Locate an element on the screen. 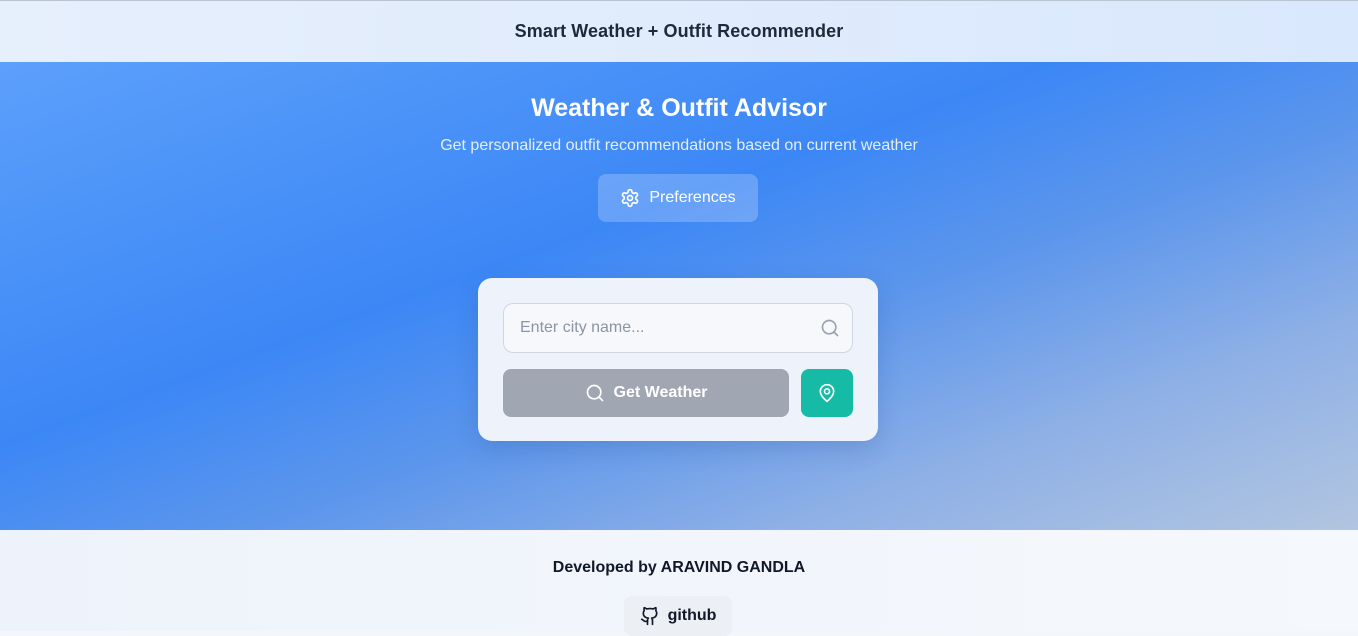  github-link: github is located at coordinates (678, 616).